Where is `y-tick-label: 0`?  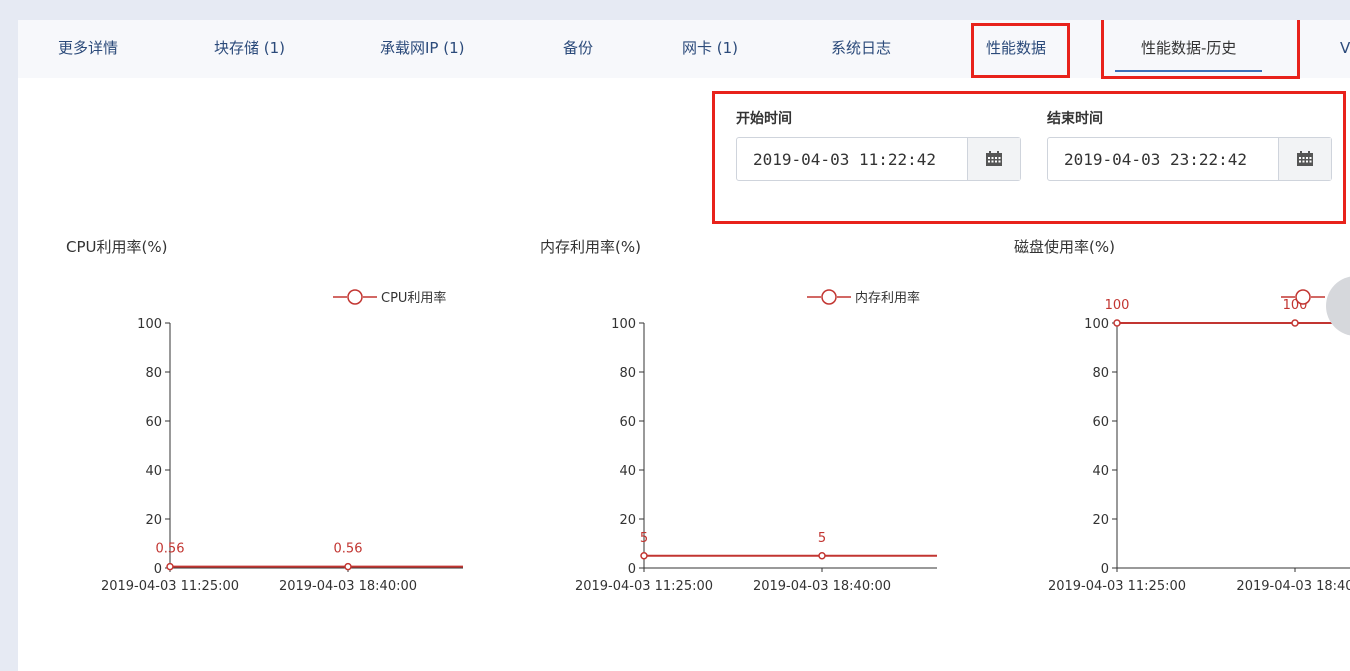 y-tick-label: 0 is located at coordinates (1105, 569).